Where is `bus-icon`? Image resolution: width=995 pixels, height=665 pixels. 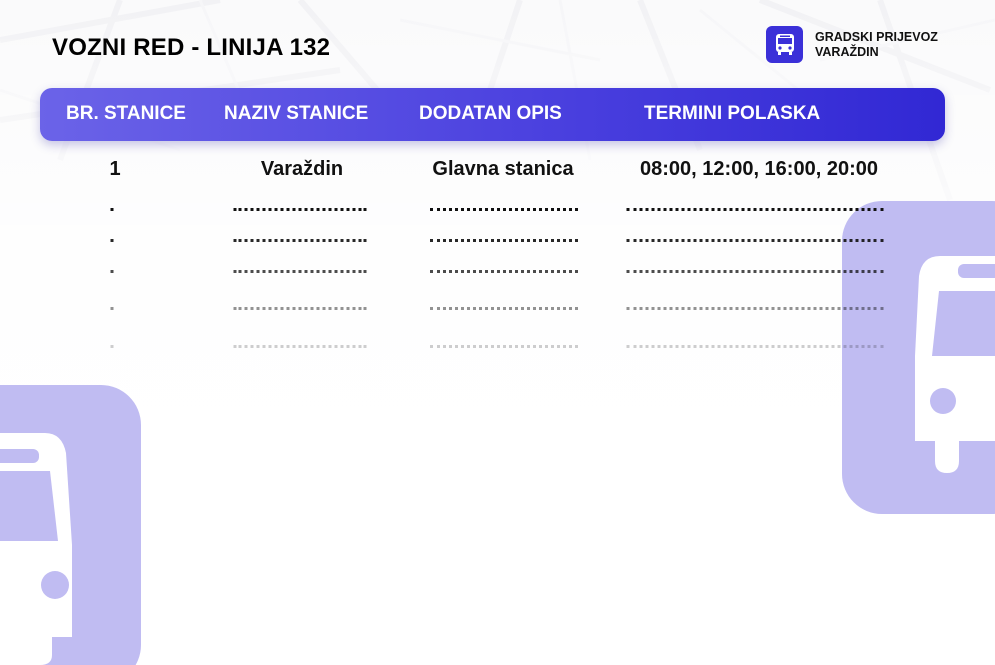
bus-icon is located at coordinates (784, 44).